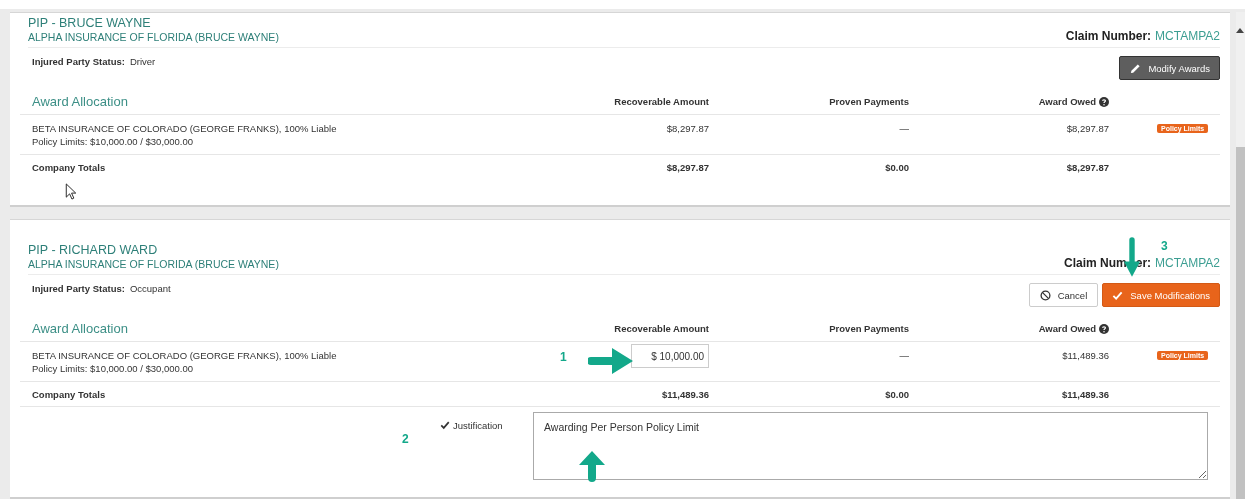  I want to click on status-value: Driver, so click(142, 61).